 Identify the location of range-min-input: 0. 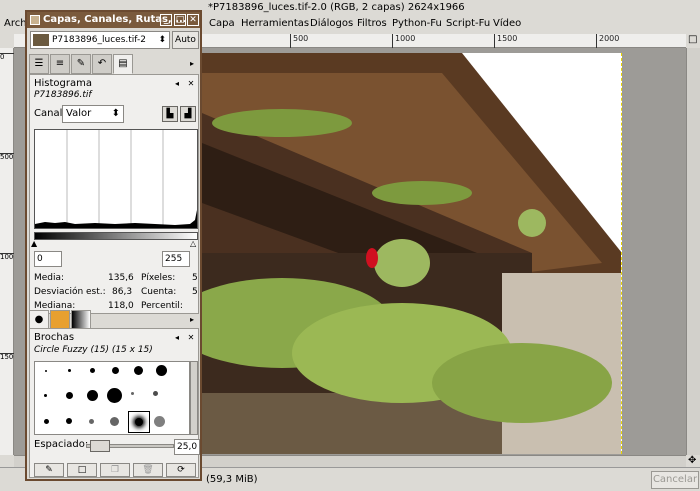
(48, 259).